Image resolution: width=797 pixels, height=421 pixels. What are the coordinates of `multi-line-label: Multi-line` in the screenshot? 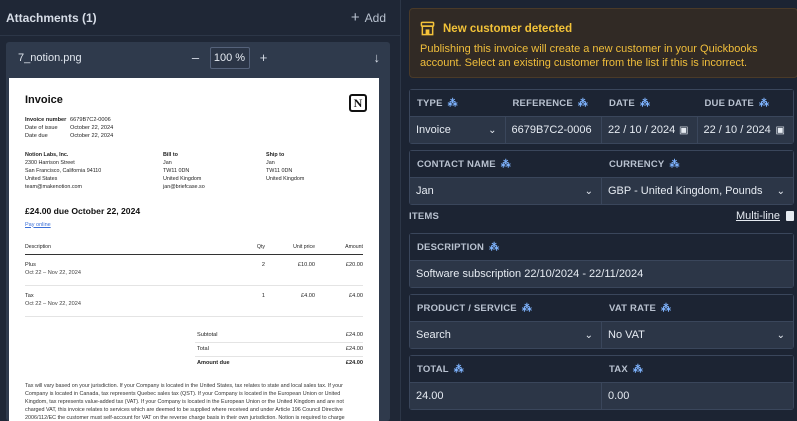 It's located at (757, 216).